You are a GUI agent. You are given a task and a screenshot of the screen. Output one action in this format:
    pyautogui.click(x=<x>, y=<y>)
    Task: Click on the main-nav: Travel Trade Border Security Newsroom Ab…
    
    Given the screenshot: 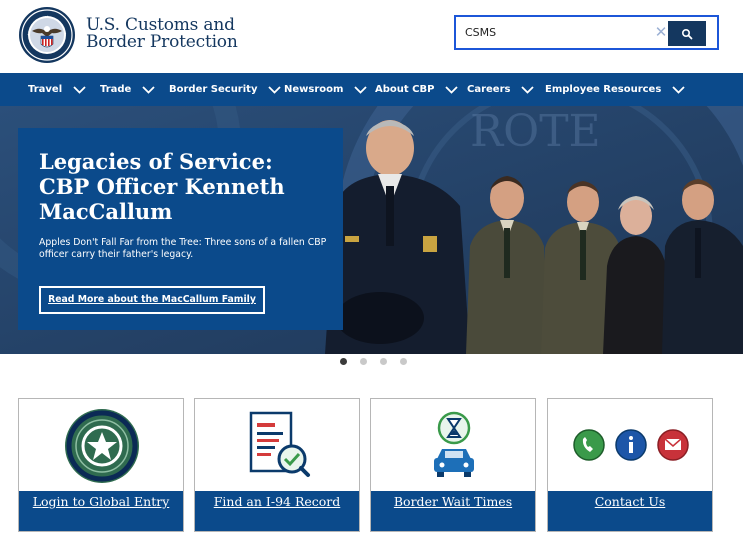 What is the action you would take?
    pyautogui.click(x=371, y=89)
    